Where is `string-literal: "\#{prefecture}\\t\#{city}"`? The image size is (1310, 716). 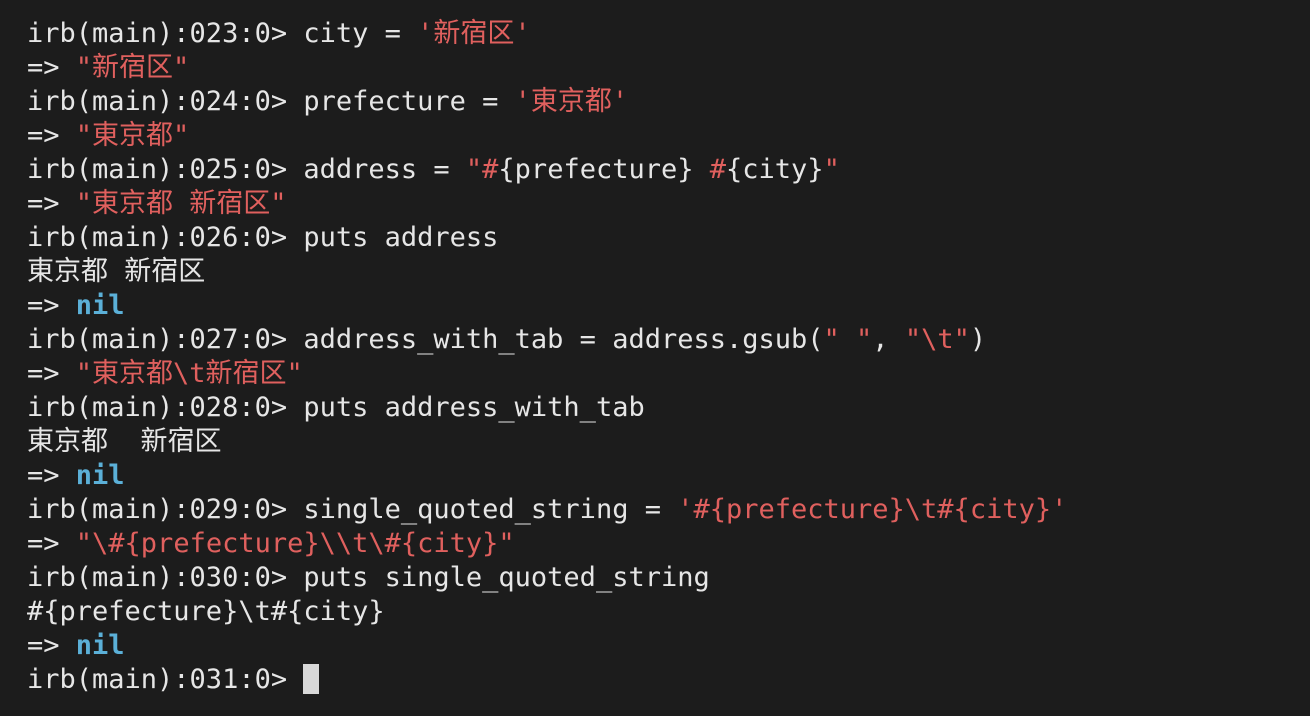 string-literal: "\#{prefecture}\\t\#{city}" is located at coordinates (295, 543).